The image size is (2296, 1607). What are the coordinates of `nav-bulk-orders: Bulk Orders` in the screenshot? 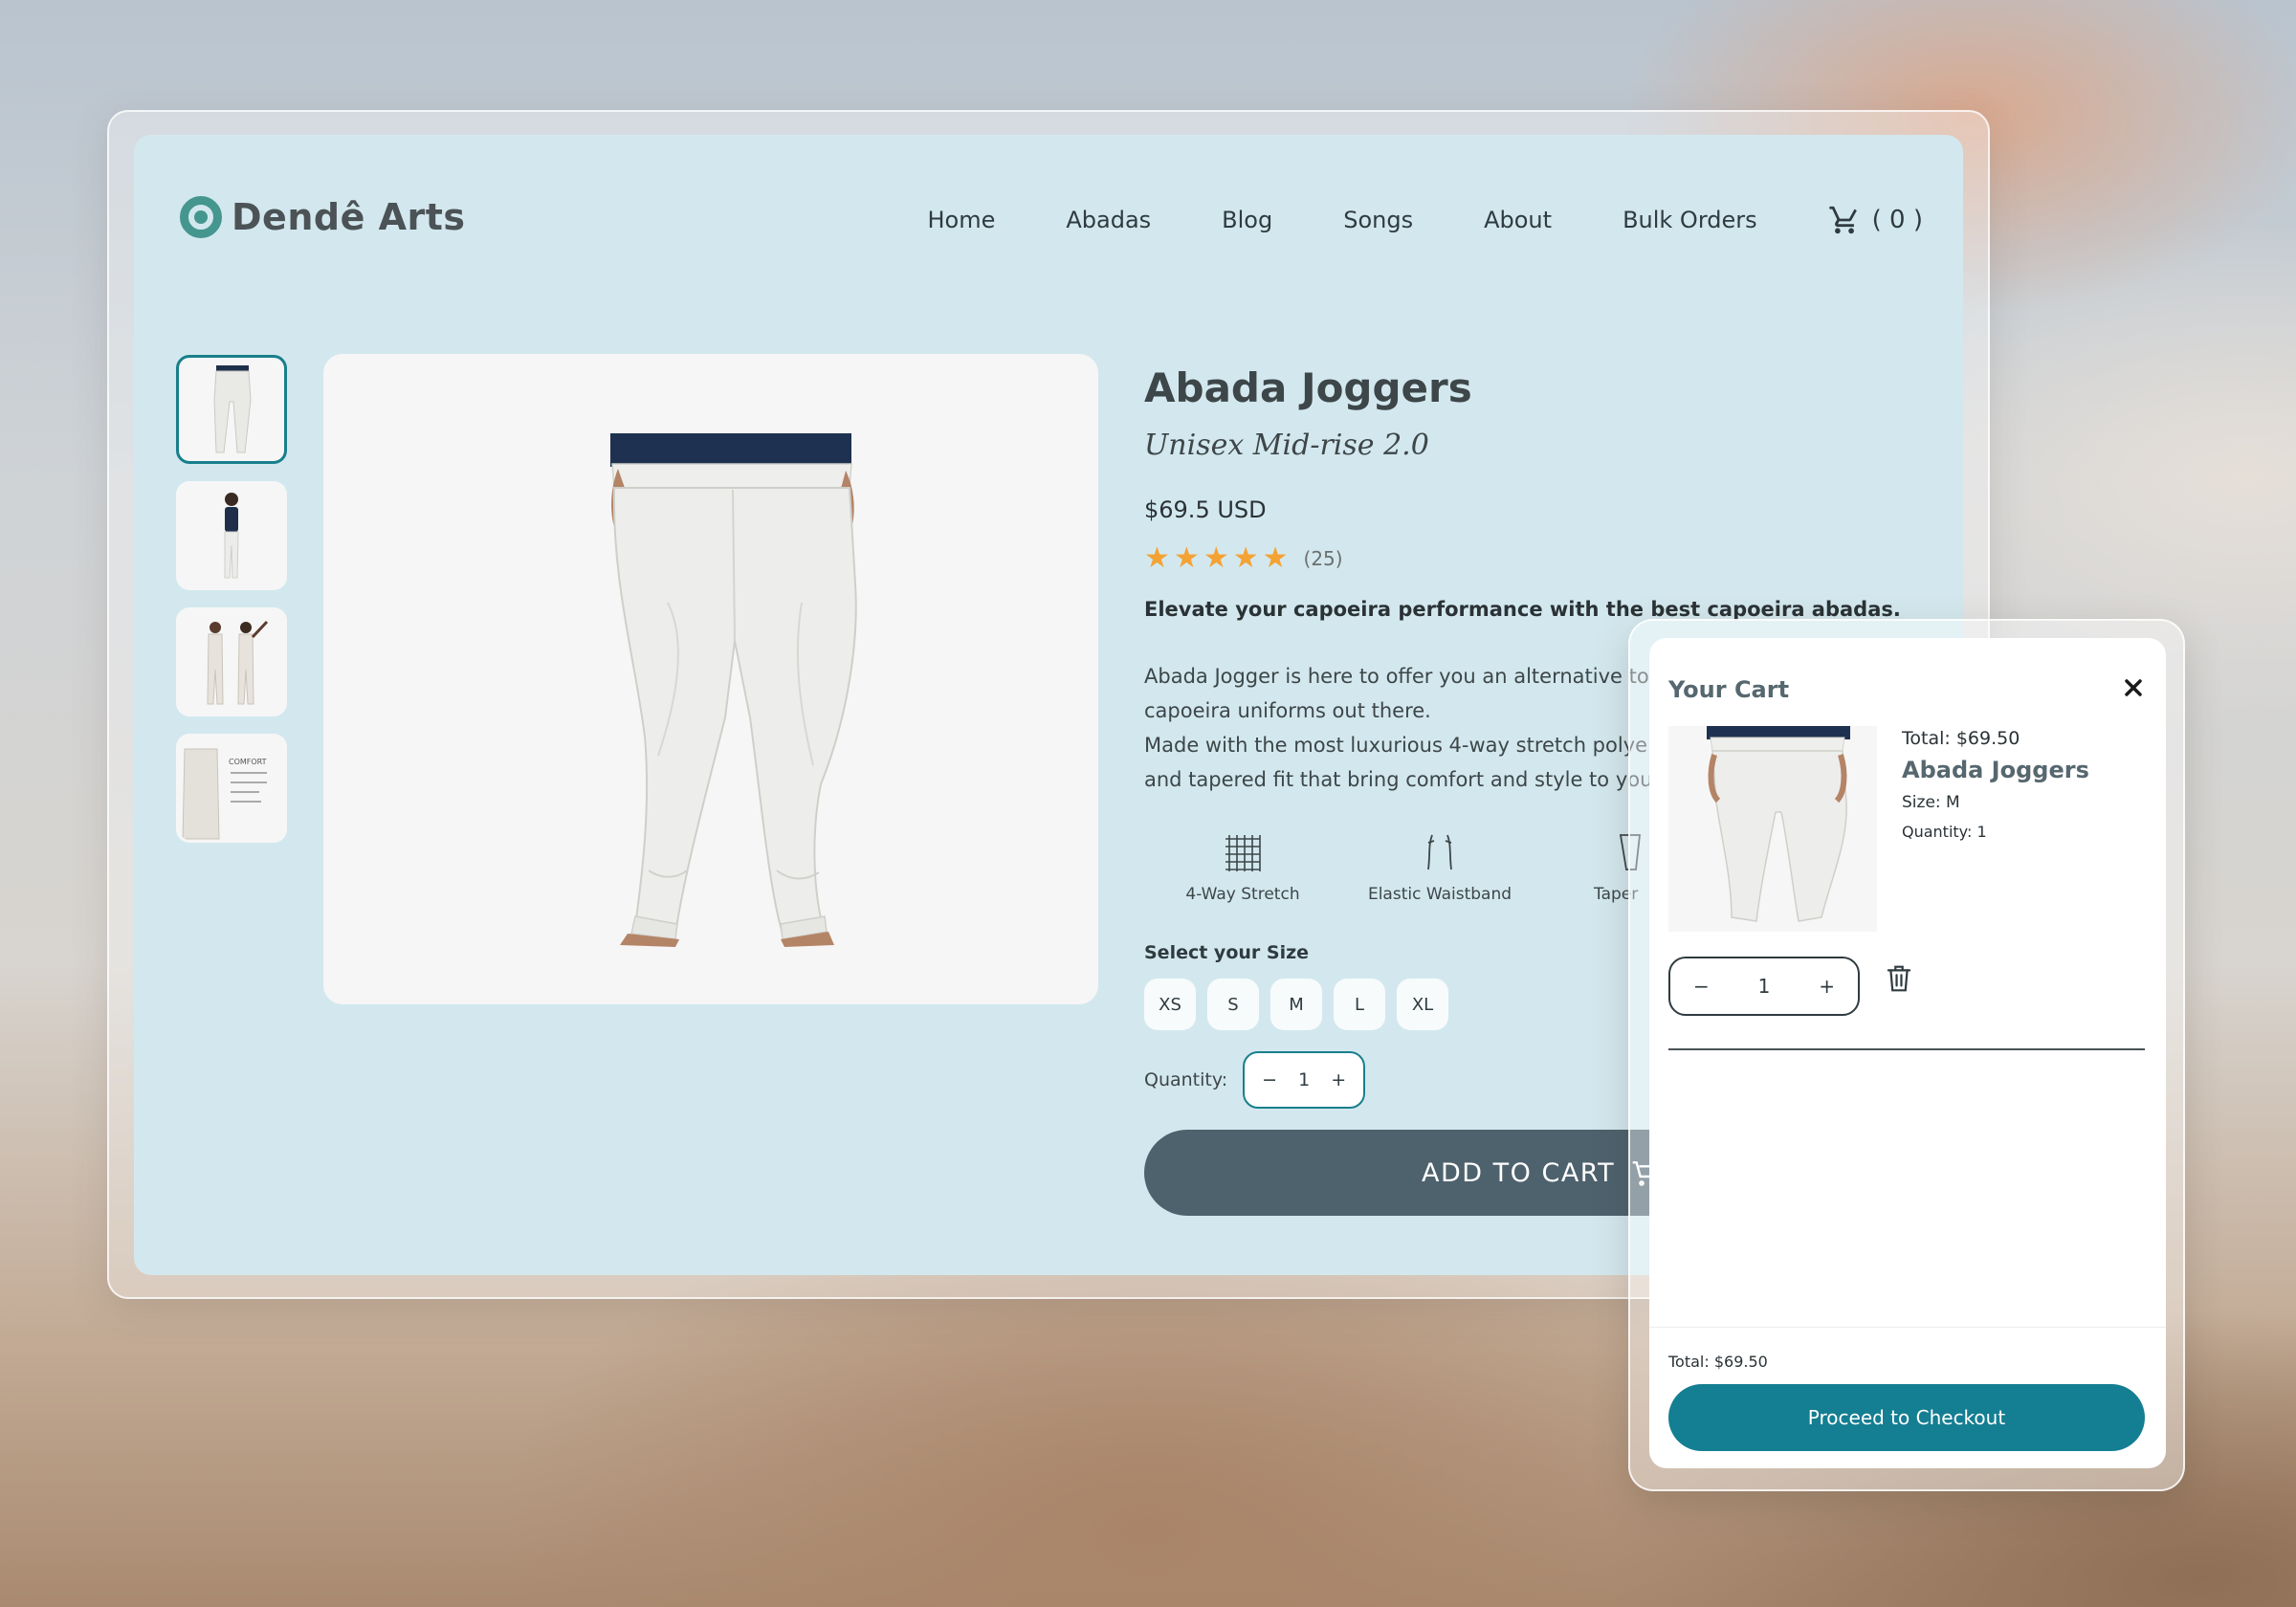 It's located at (1690, 220).